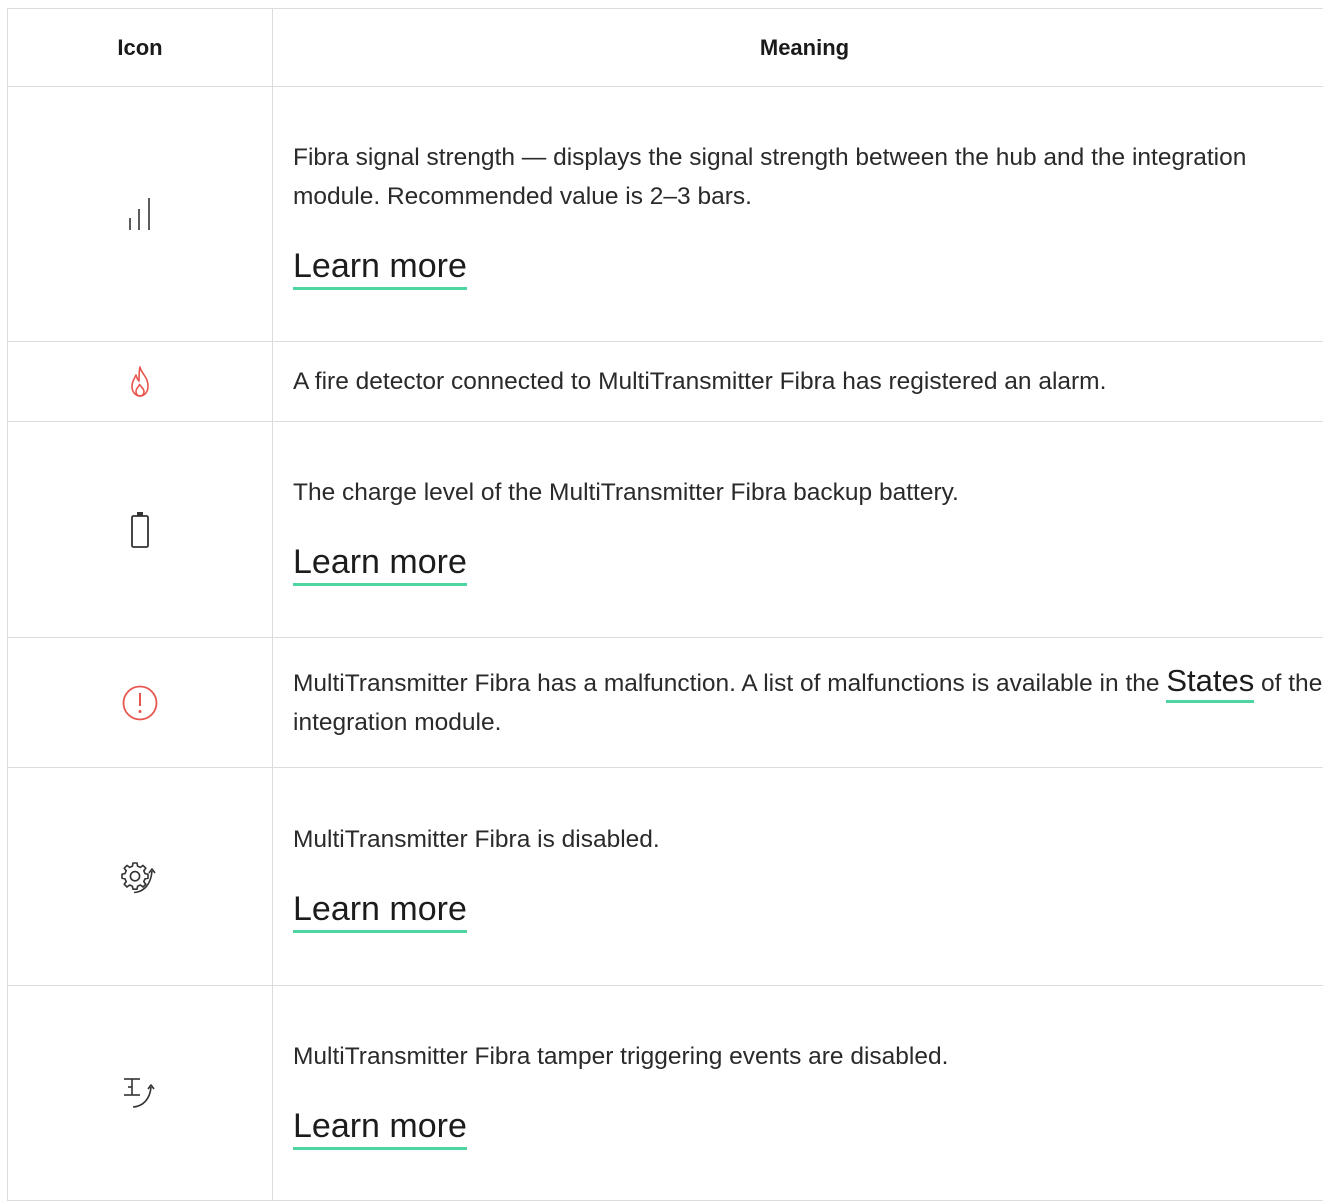  Describe the element at coordinates (808, 839) in the screenshot. I see `row-description: MultiTransmitter Fibra is disabled.` at that location.